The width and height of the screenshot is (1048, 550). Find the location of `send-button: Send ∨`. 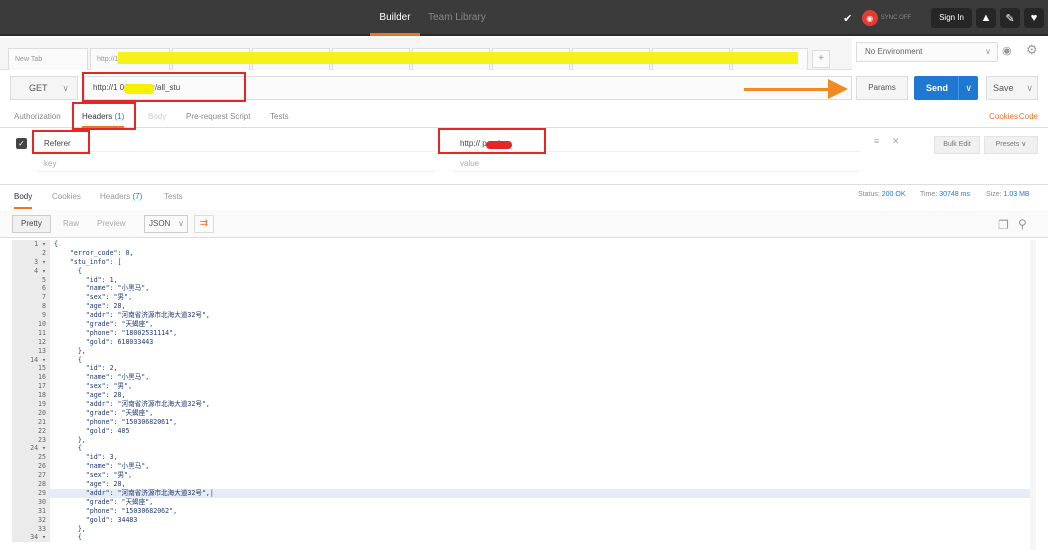

send-button: Send ∨ is located at coordinates (946, 88).